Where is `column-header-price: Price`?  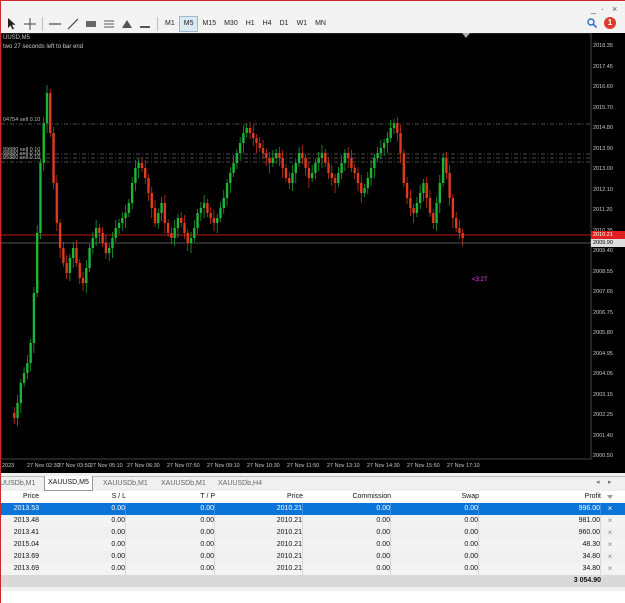
column-header-price: Price is located at coordinates (20, 497).